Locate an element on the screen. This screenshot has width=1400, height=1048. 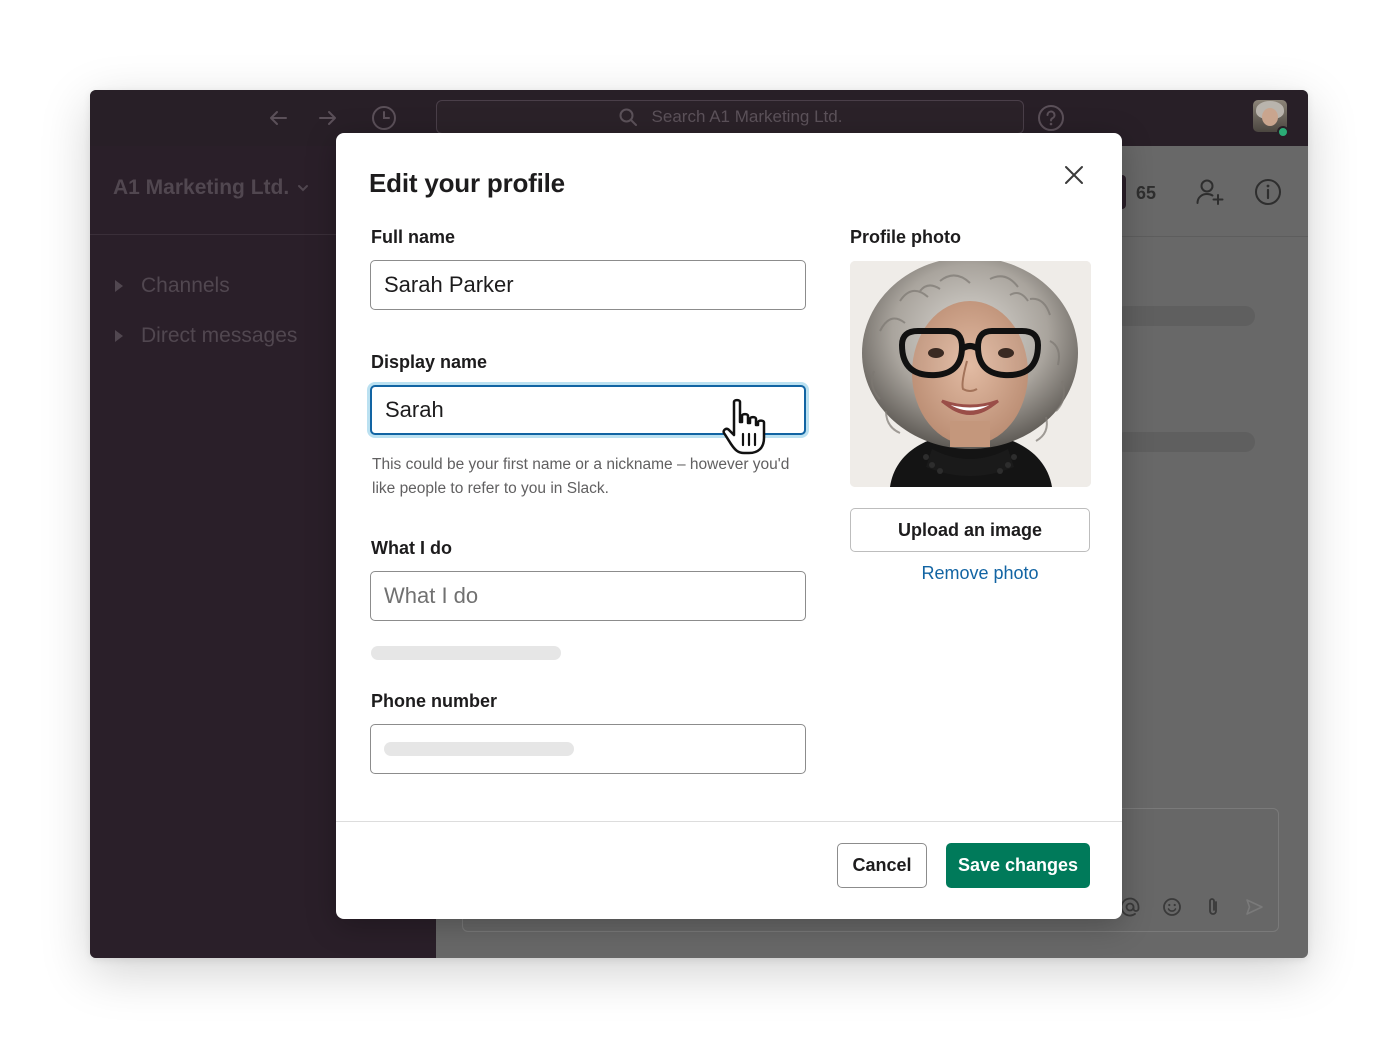
forward-arrow-icon is located at coordinates (328, 118).